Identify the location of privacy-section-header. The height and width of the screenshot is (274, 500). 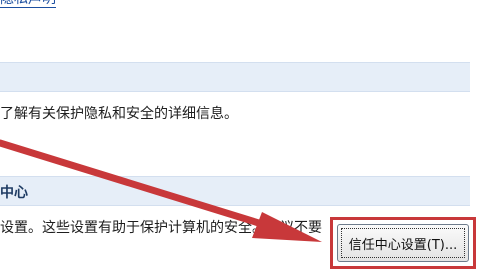
(235, 77).